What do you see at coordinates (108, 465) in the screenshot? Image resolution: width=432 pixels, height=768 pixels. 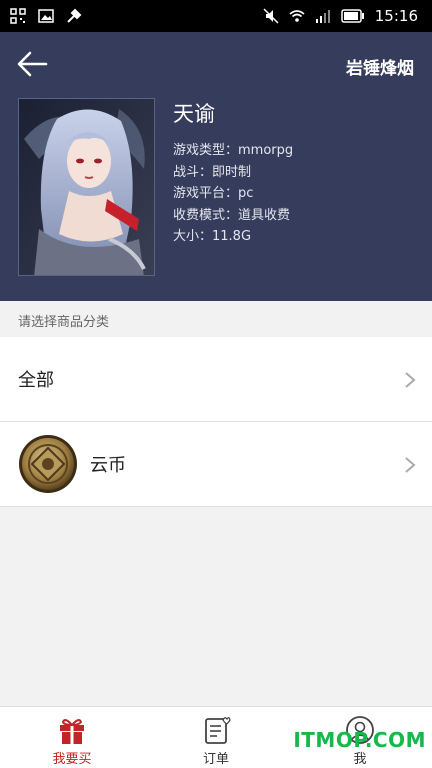 I see `category-label: 云币` at bounding box center [108, 465].